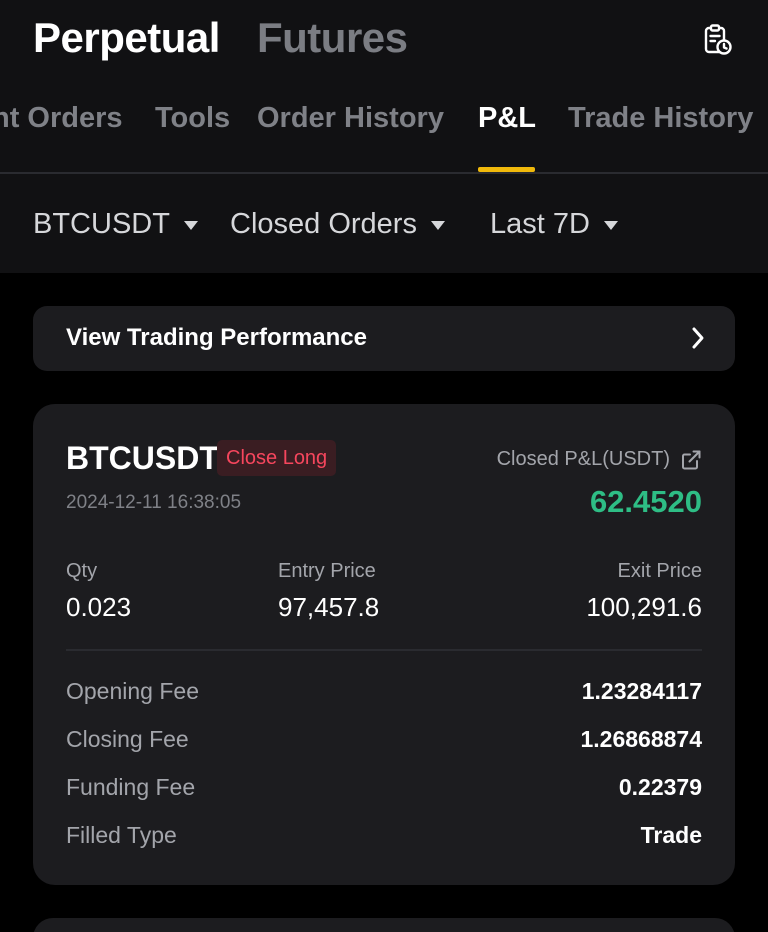 Image resolution: width=768 pixels, height=932 pixels. I want to click on closed-pnl-value: 62.4520, so click(645, 501).